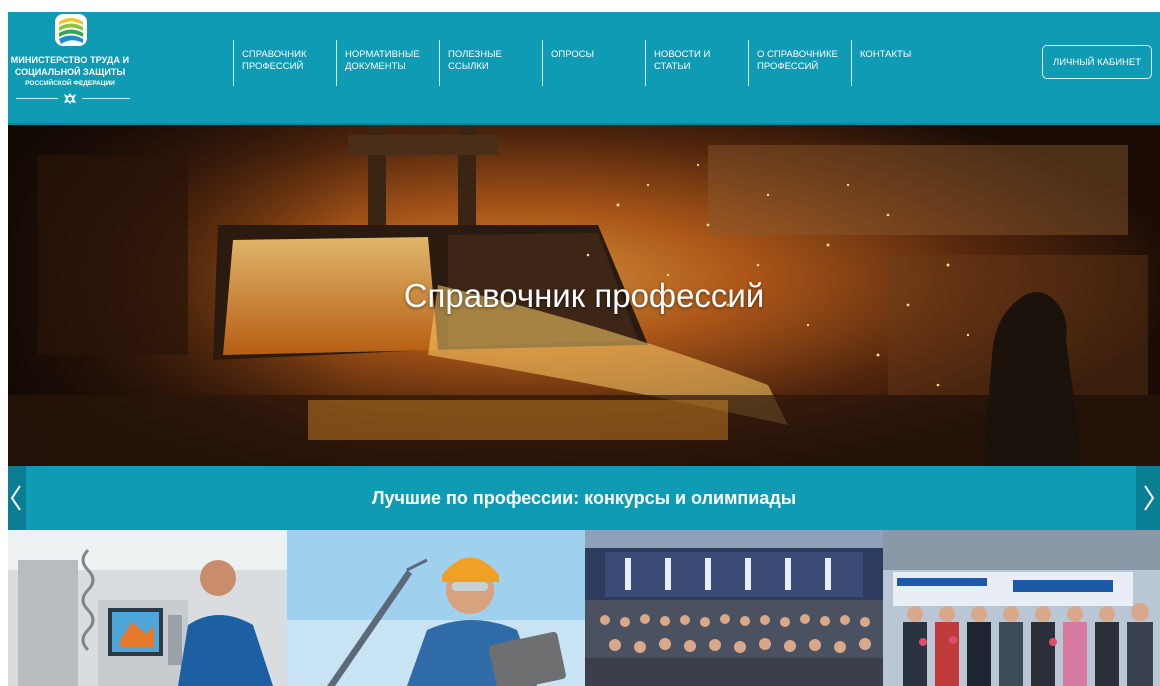  Describe the element at coordinates (490, 63) in the screenshot. I see `nav-item-links: ПОЛЕЗНЫЕ ССЫЛКИ` at that location.